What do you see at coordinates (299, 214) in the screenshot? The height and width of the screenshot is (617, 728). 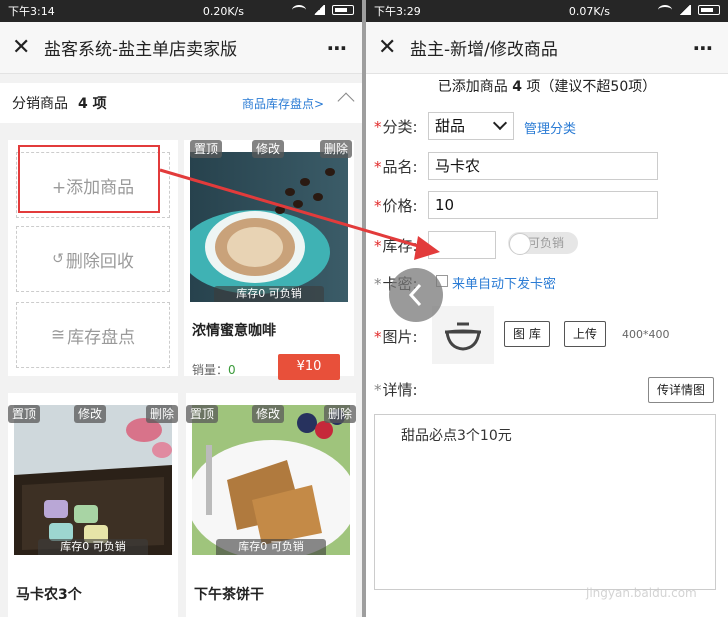 I see `annotation-arrow` at bounding box center [299, 214].